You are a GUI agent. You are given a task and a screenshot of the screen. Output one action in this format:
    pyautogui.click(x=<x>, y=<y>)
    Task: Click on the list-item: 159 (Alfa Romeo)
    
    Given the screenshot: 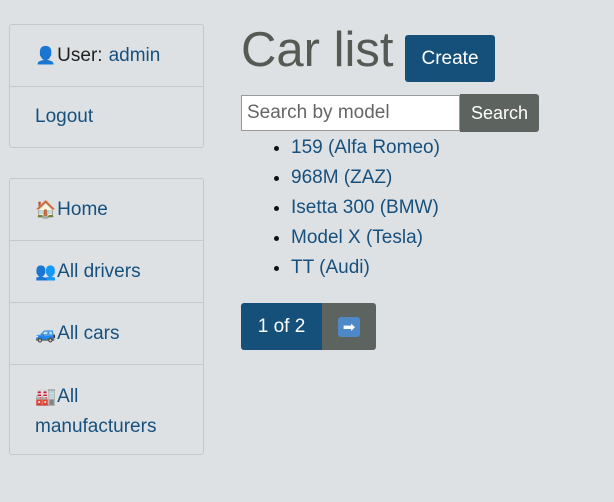 What is the action you would take?
    pyautogui.click(x=365, y=148)
    